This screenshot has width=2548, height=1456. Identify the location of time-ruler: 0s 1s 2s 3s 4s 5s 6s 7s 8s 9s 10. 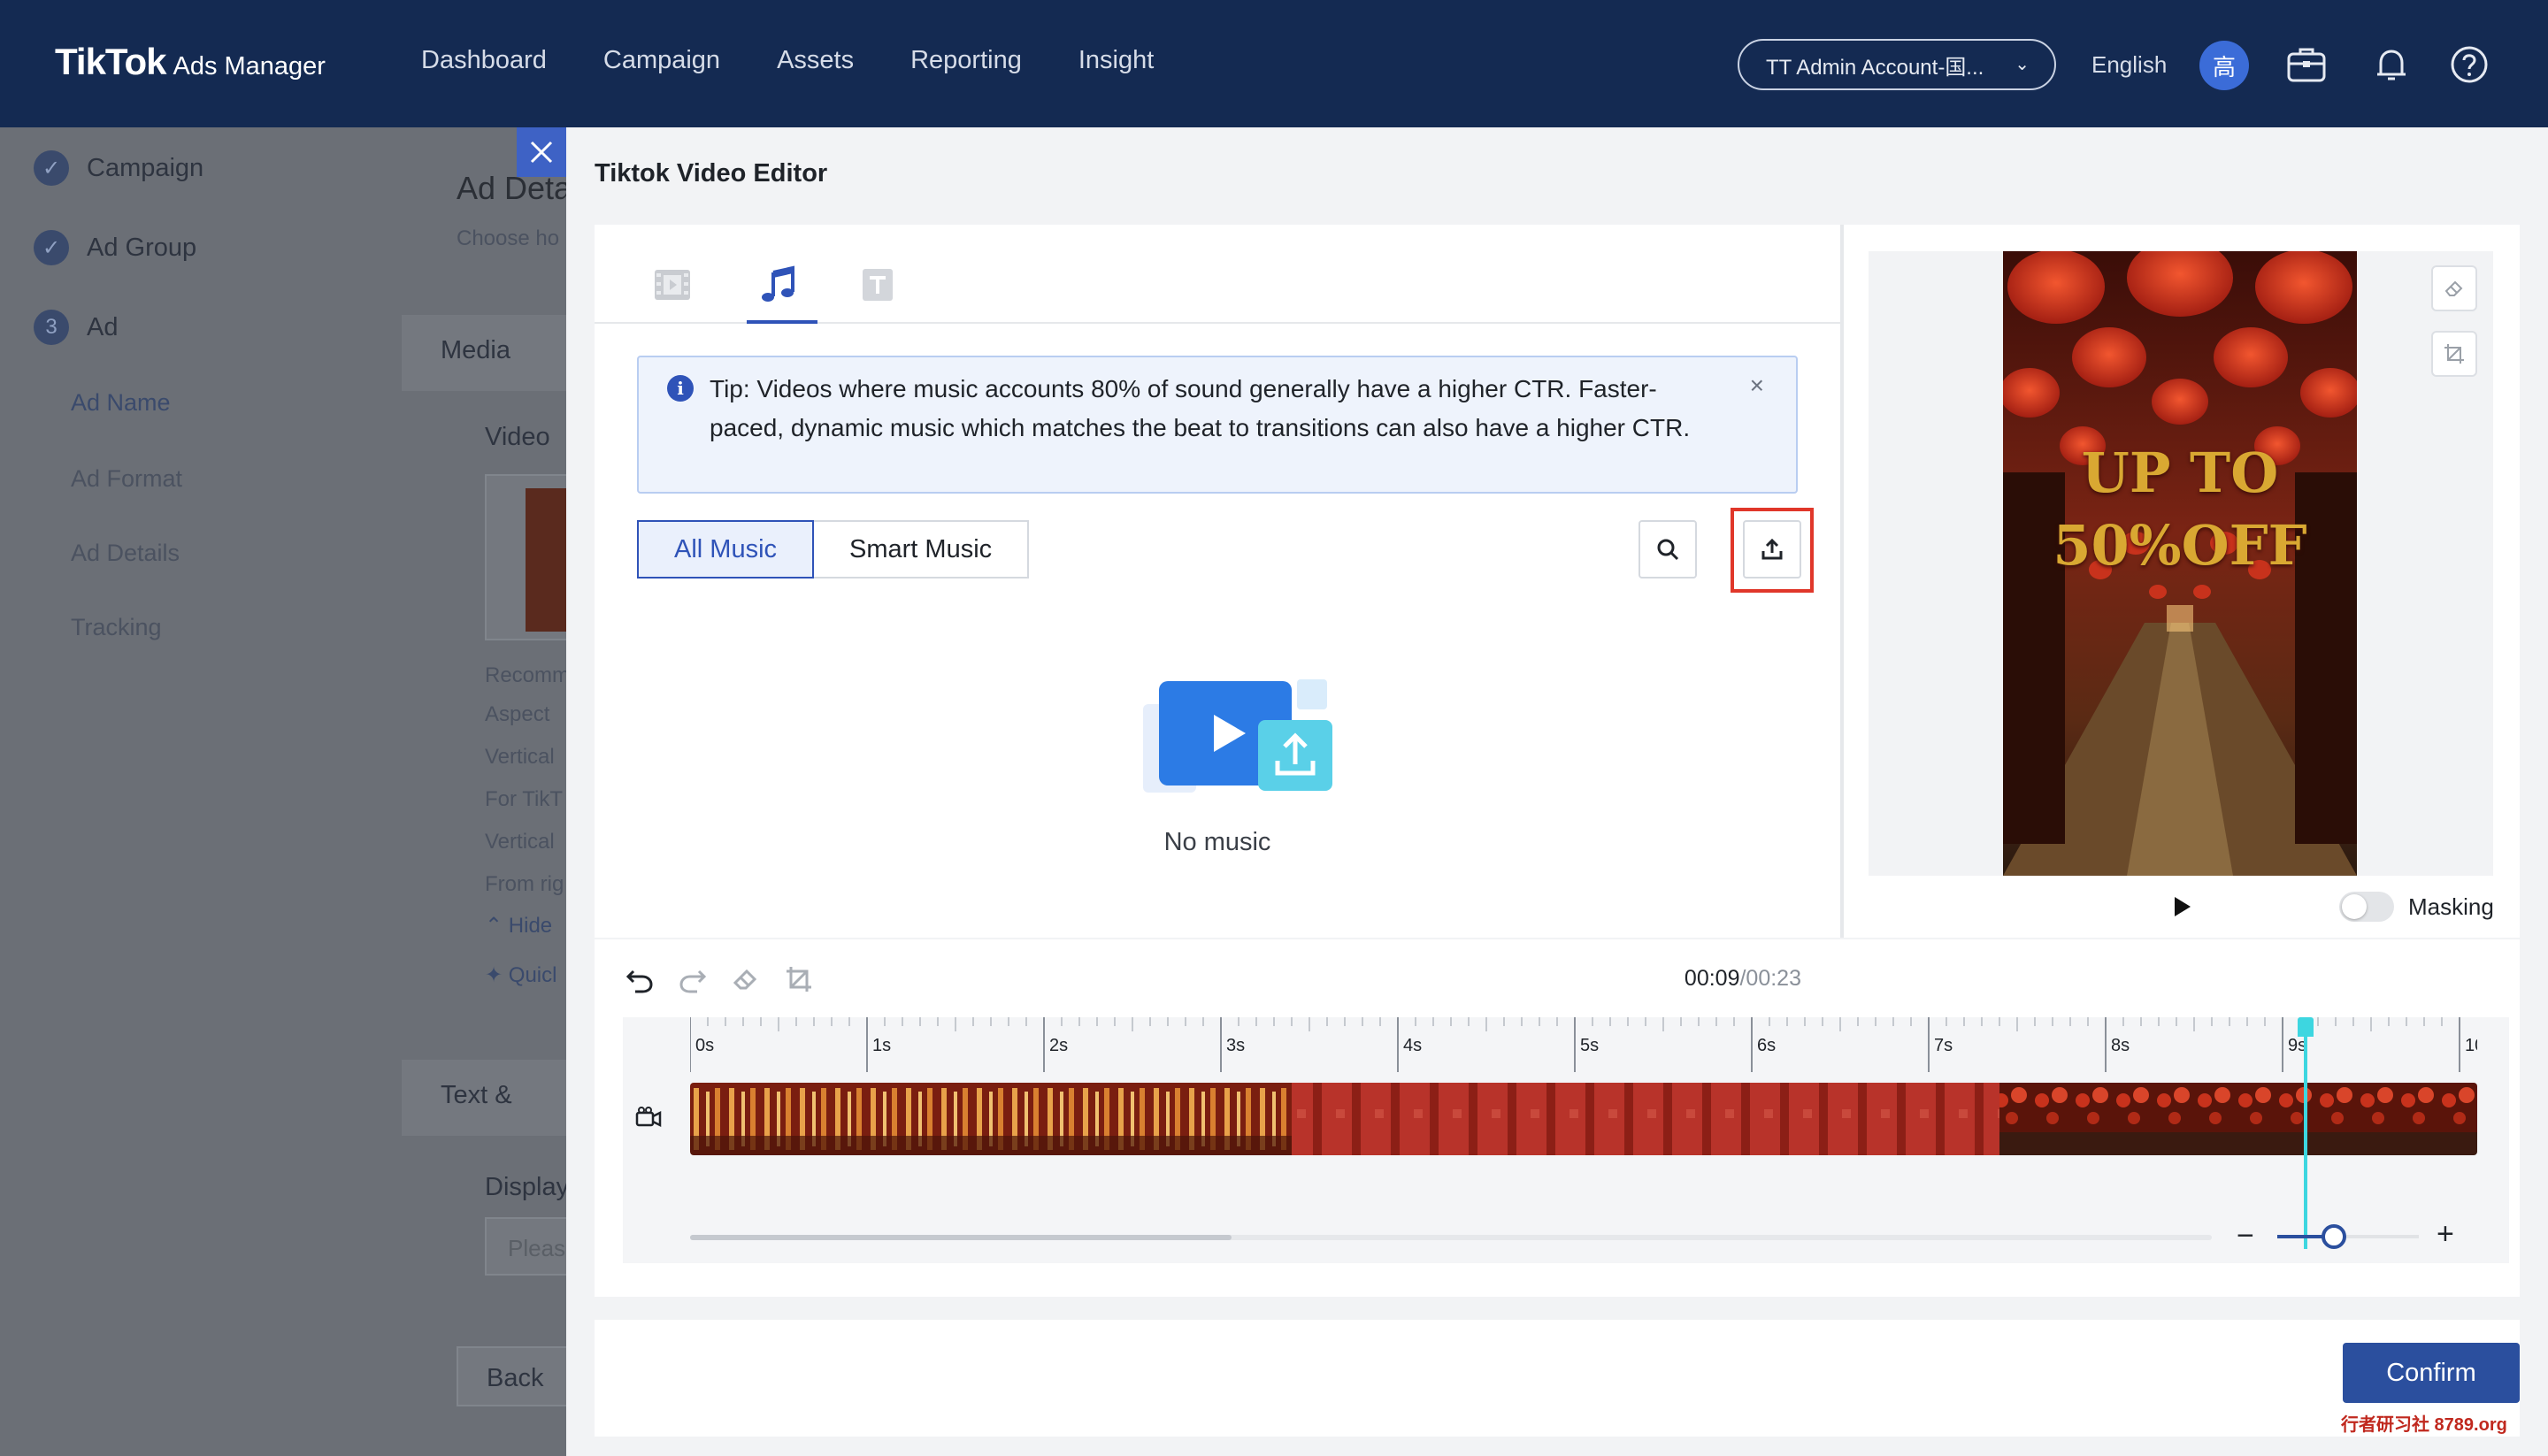
(1583, 1044).